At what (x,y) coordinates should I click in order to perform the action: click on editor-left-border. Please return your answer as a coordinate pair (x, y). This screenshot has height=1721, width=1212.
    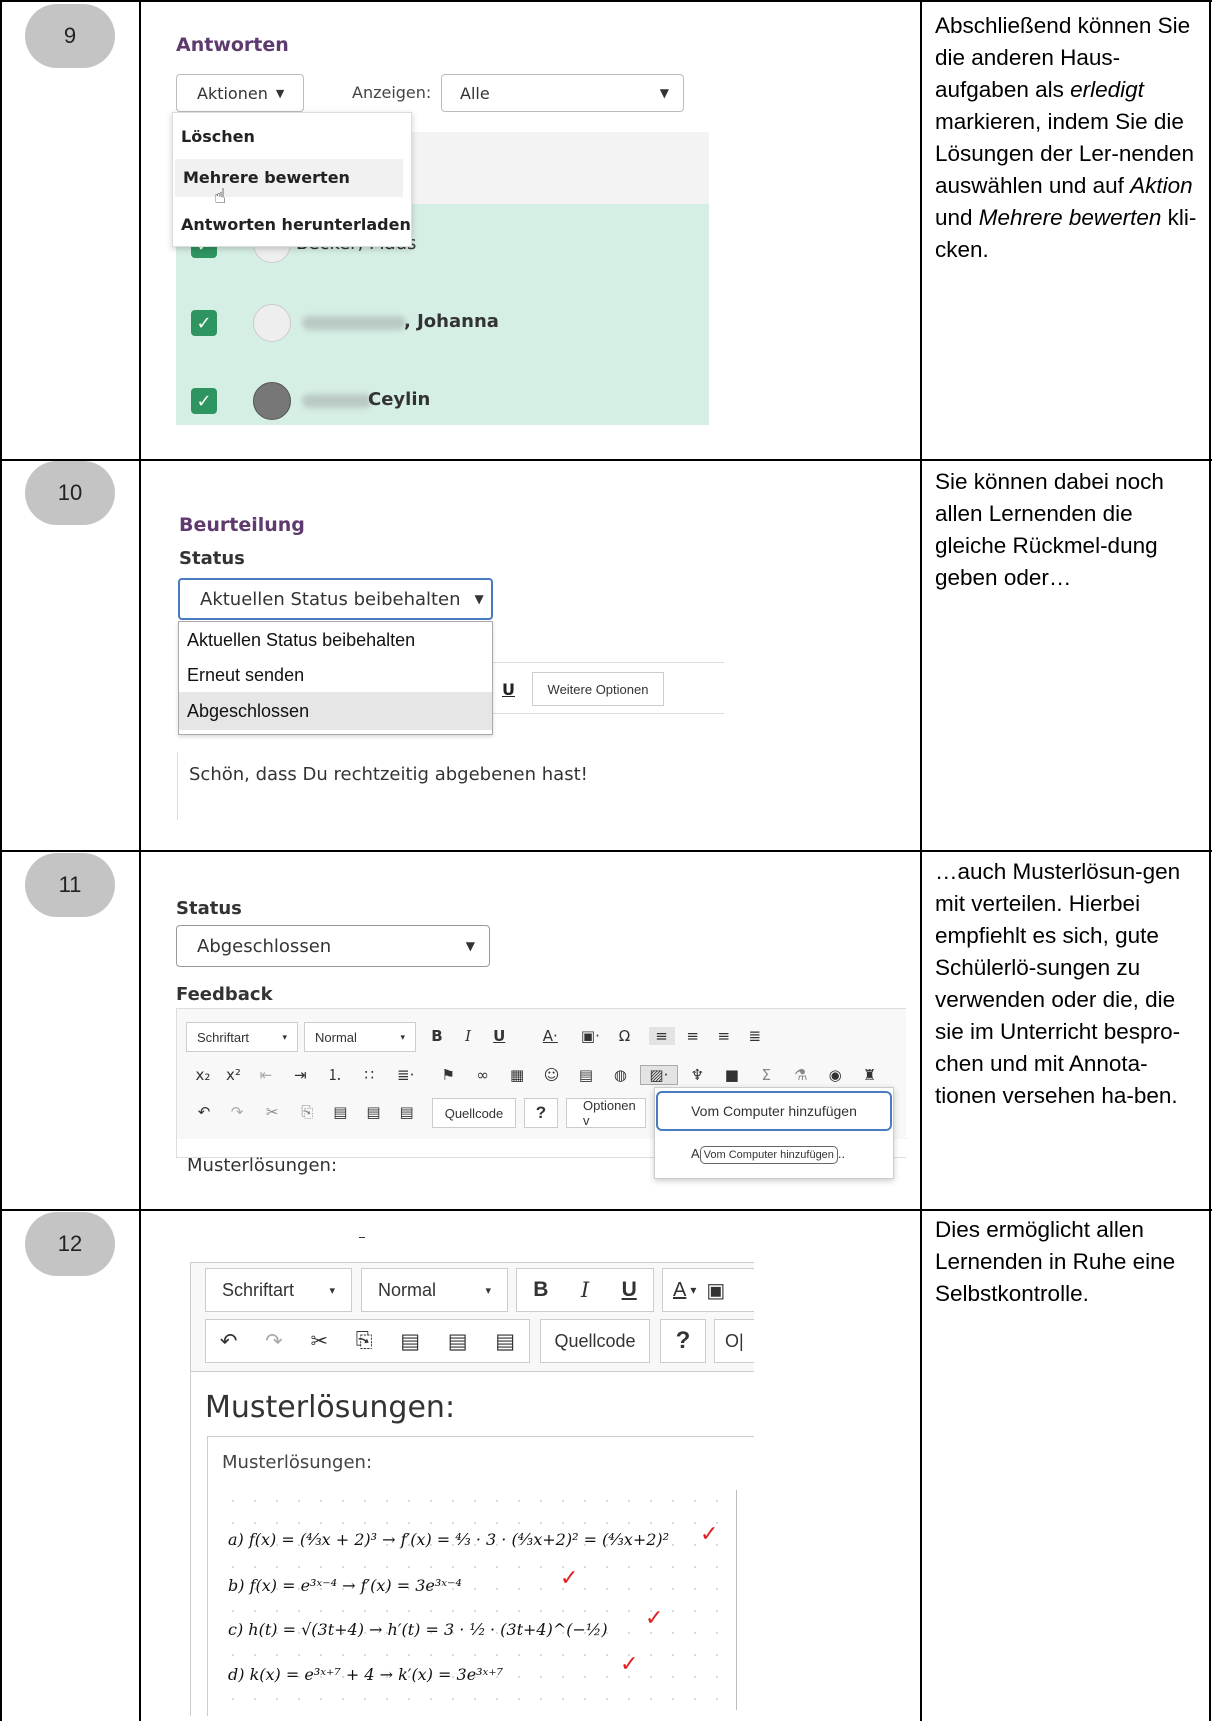
    Looking at the image, I should click on (177, 786).